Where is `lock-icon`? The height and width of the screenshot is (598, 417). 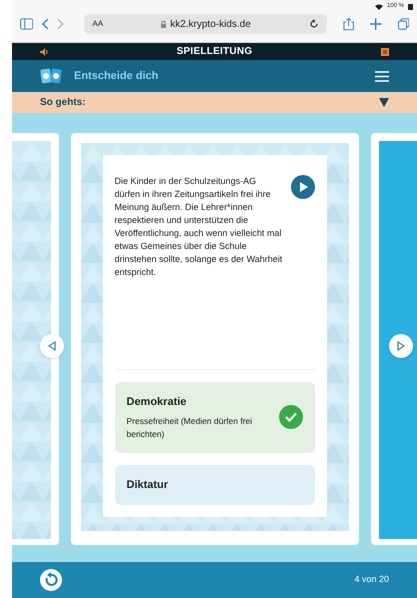
lock-icon is located at coordinates (163, 24).